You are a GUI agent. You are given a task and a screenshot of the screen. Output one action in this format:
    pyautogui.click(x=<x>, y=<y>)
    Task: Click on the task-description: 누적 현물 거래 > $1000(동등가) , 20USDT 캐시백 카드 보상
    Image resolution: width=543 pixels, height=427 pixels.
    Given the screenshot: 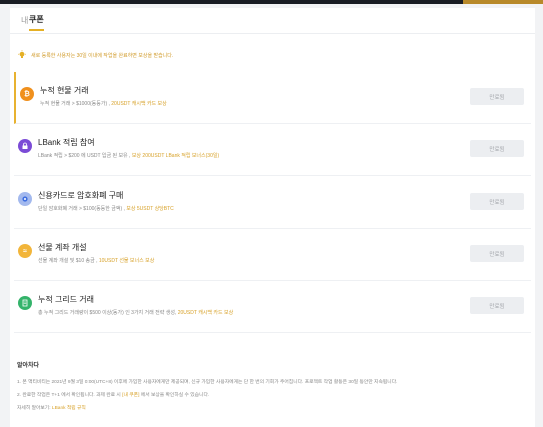 What is the action you would take?
    pyautogui.click(x=103, y=104)
    